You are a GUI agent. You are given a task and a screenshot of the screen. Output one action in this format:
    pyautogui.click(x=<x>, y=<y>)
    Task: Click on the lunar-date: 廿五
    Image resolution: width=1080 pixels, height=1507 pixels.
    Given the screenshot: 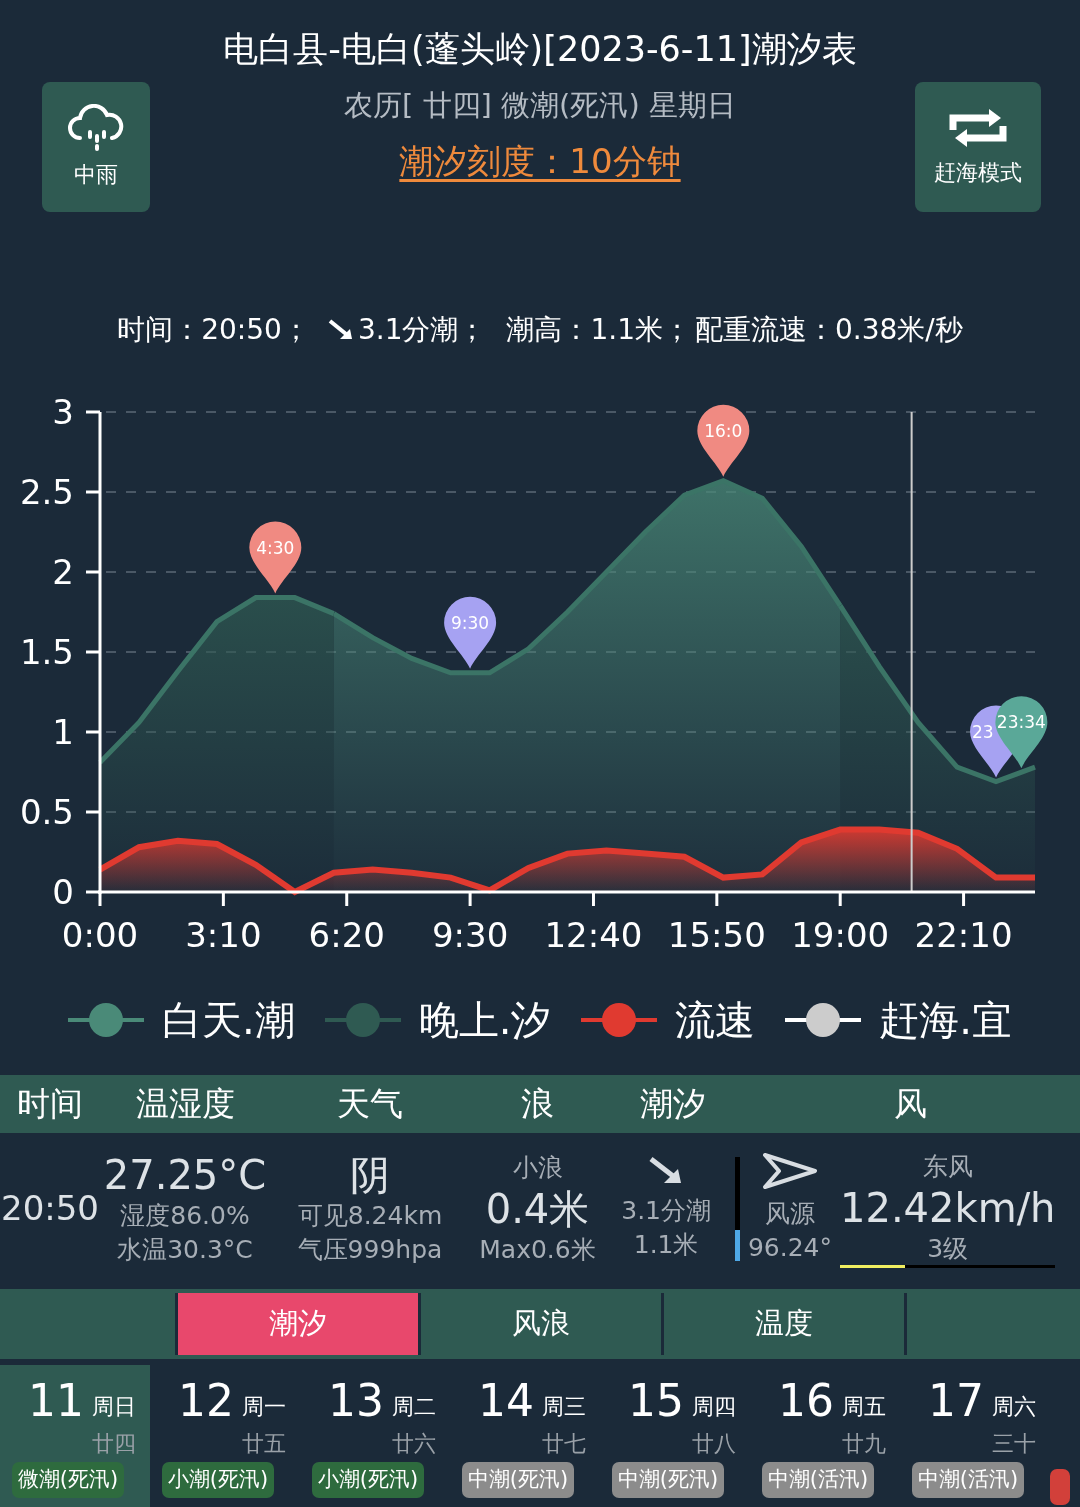 What is the action you would take?
    pyautogui.click(x=264, y=1444)
    